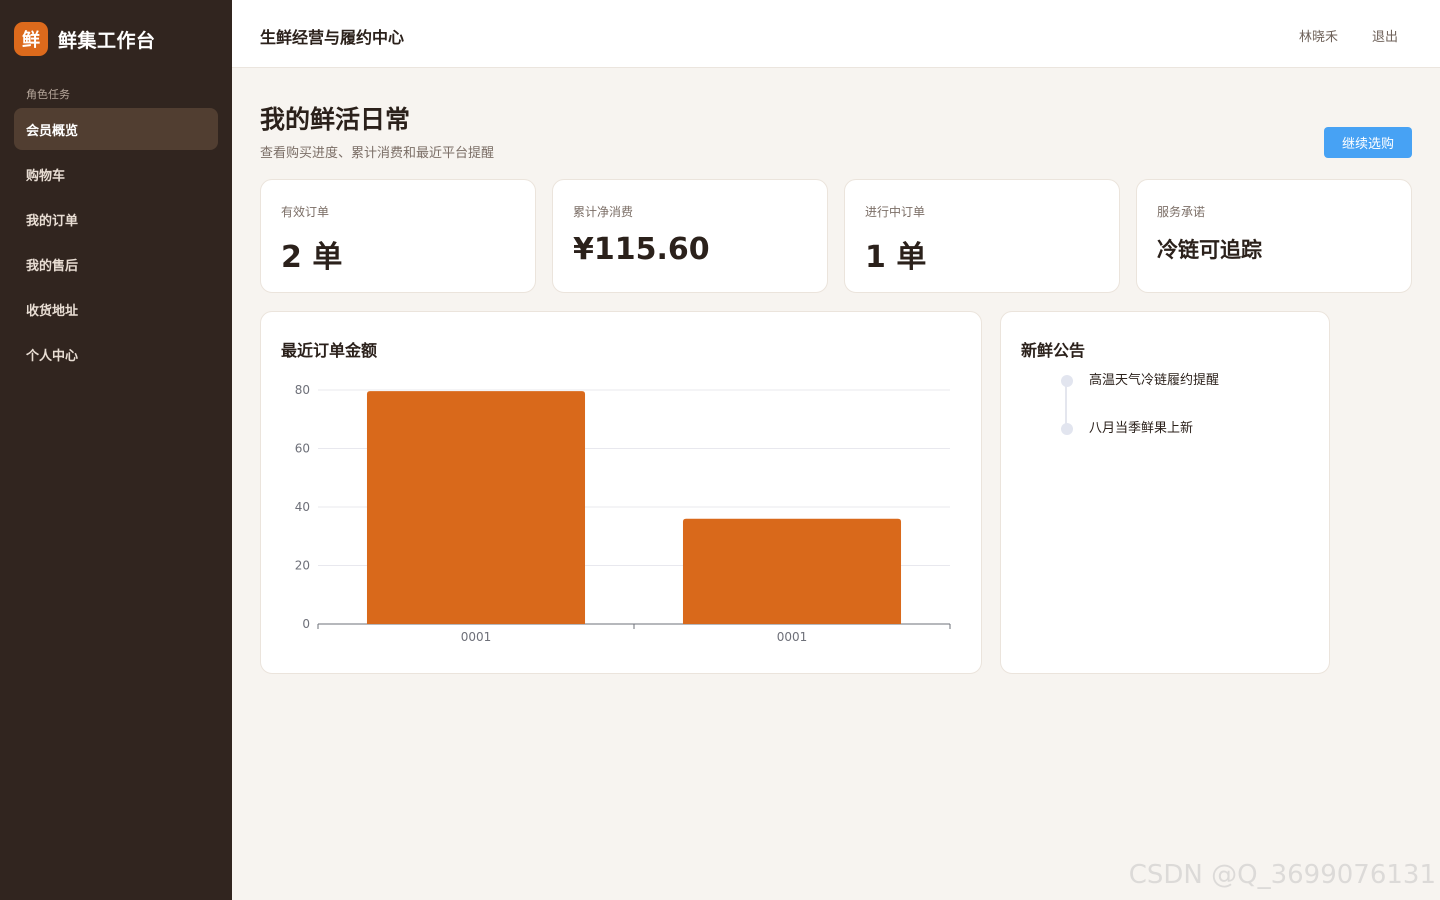  Describe the element at coordinates (302, 449) in the screenshot. I see `y-tick-label: 60` at that location.